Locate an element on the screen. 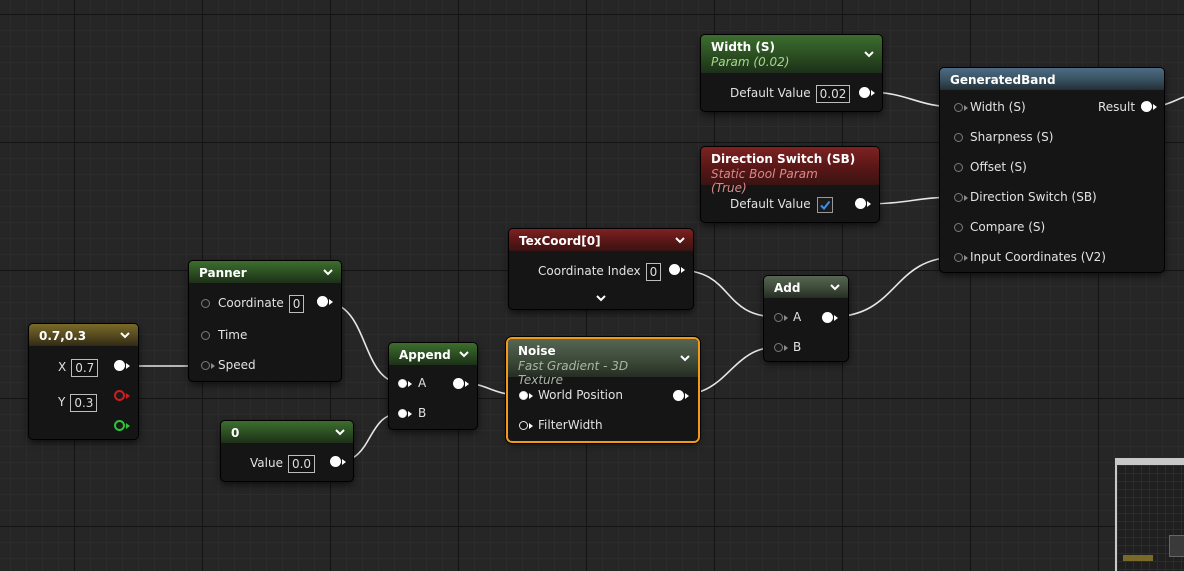 The width and height of the screenshot is (1184, 571). expand-chevron-down-icon is located at coordinates (601, 299).